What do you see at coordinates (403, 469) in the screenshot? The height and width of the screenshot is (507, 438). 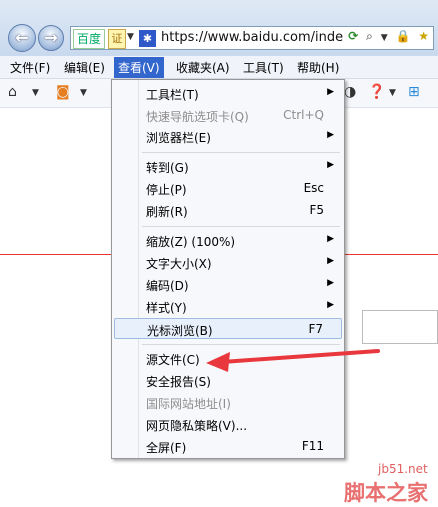 I see `watermark-site: jb51.net` at bounding box center [403, 469].